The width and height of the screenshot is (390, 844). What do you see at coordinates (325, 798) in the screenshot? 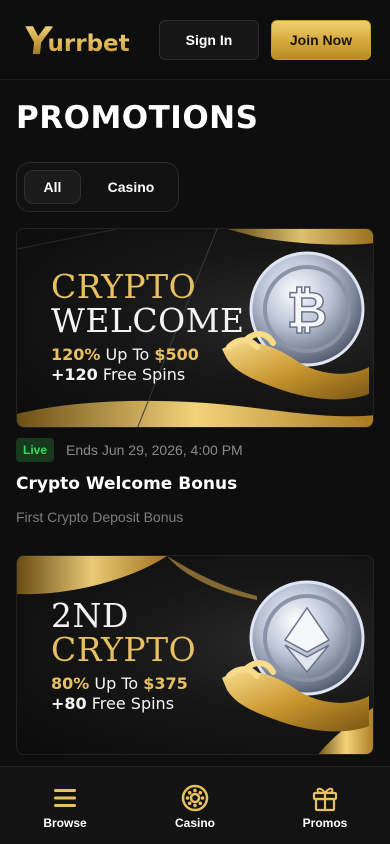
I see `gift-icon` at bounding box center [325, 798].